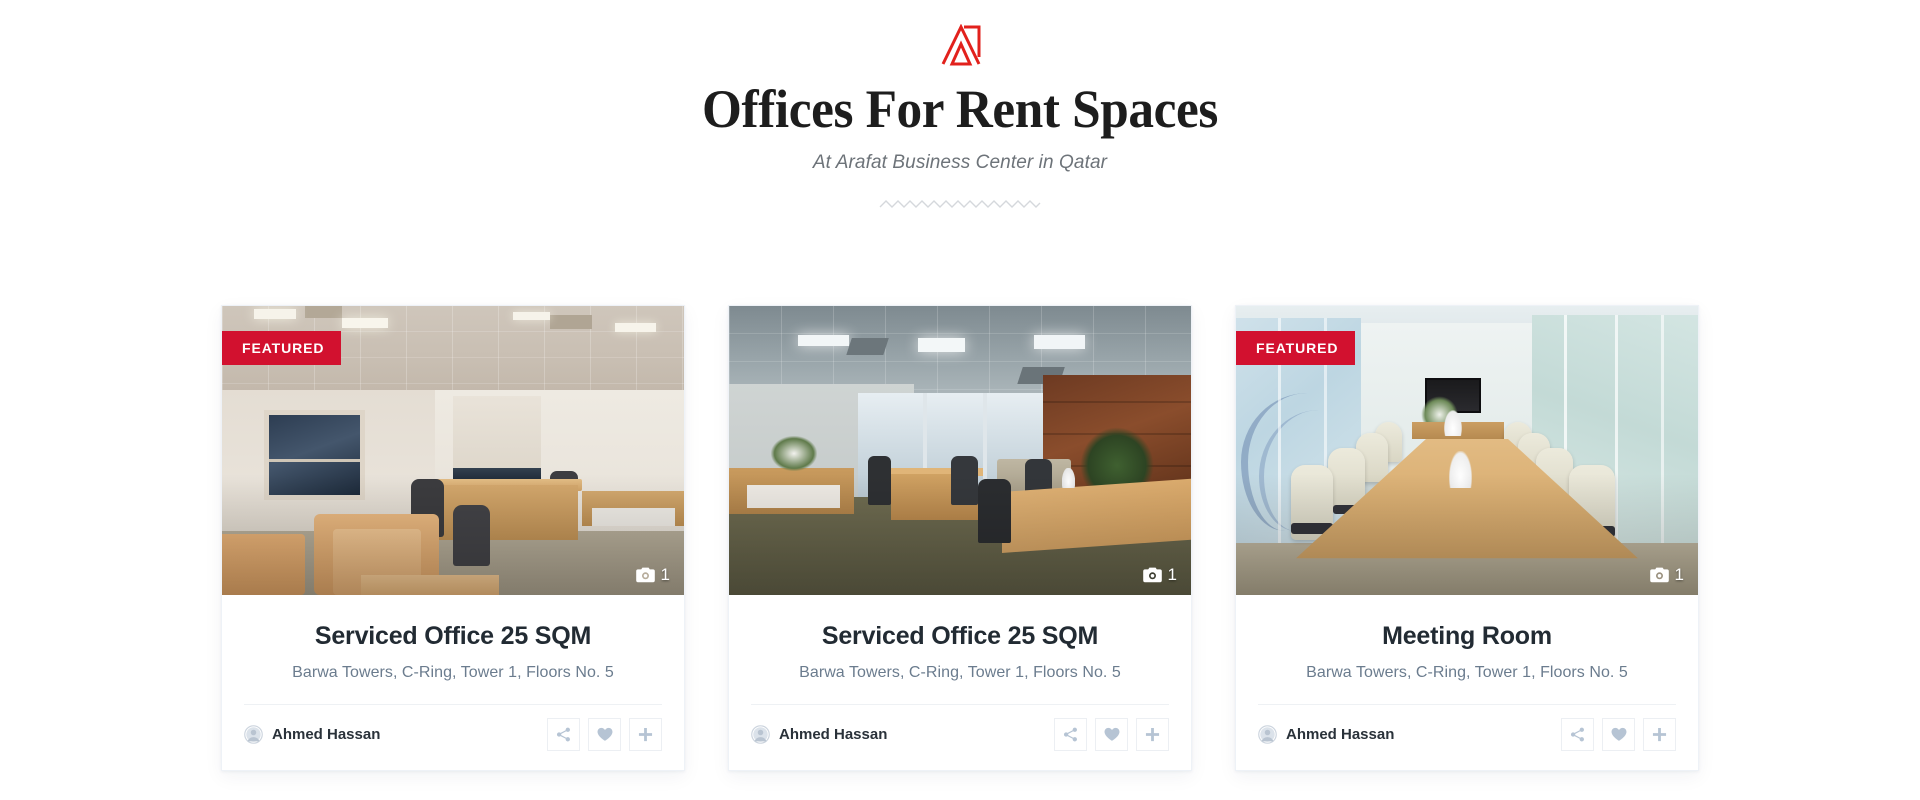  Describe the element at coordinates (960, 162) in the screenshot. I see `page-subtitle: At Arafat Business Center in Qatar` at that location.